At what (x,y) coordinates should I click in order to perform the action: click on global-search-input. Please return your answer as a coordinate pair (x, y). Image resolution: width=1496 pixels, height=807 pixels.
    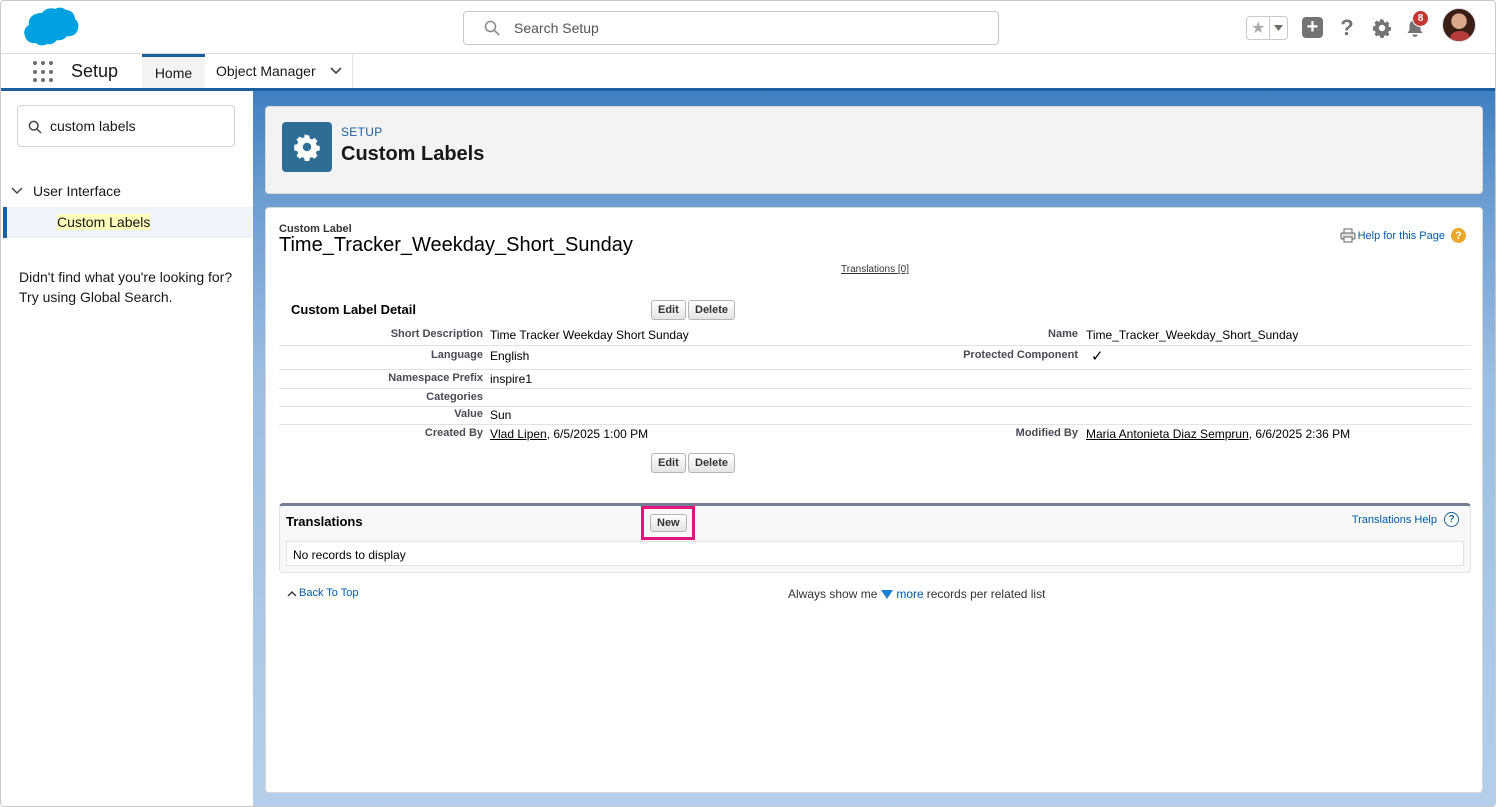
    Looking at the image, I should click on (749, 28).